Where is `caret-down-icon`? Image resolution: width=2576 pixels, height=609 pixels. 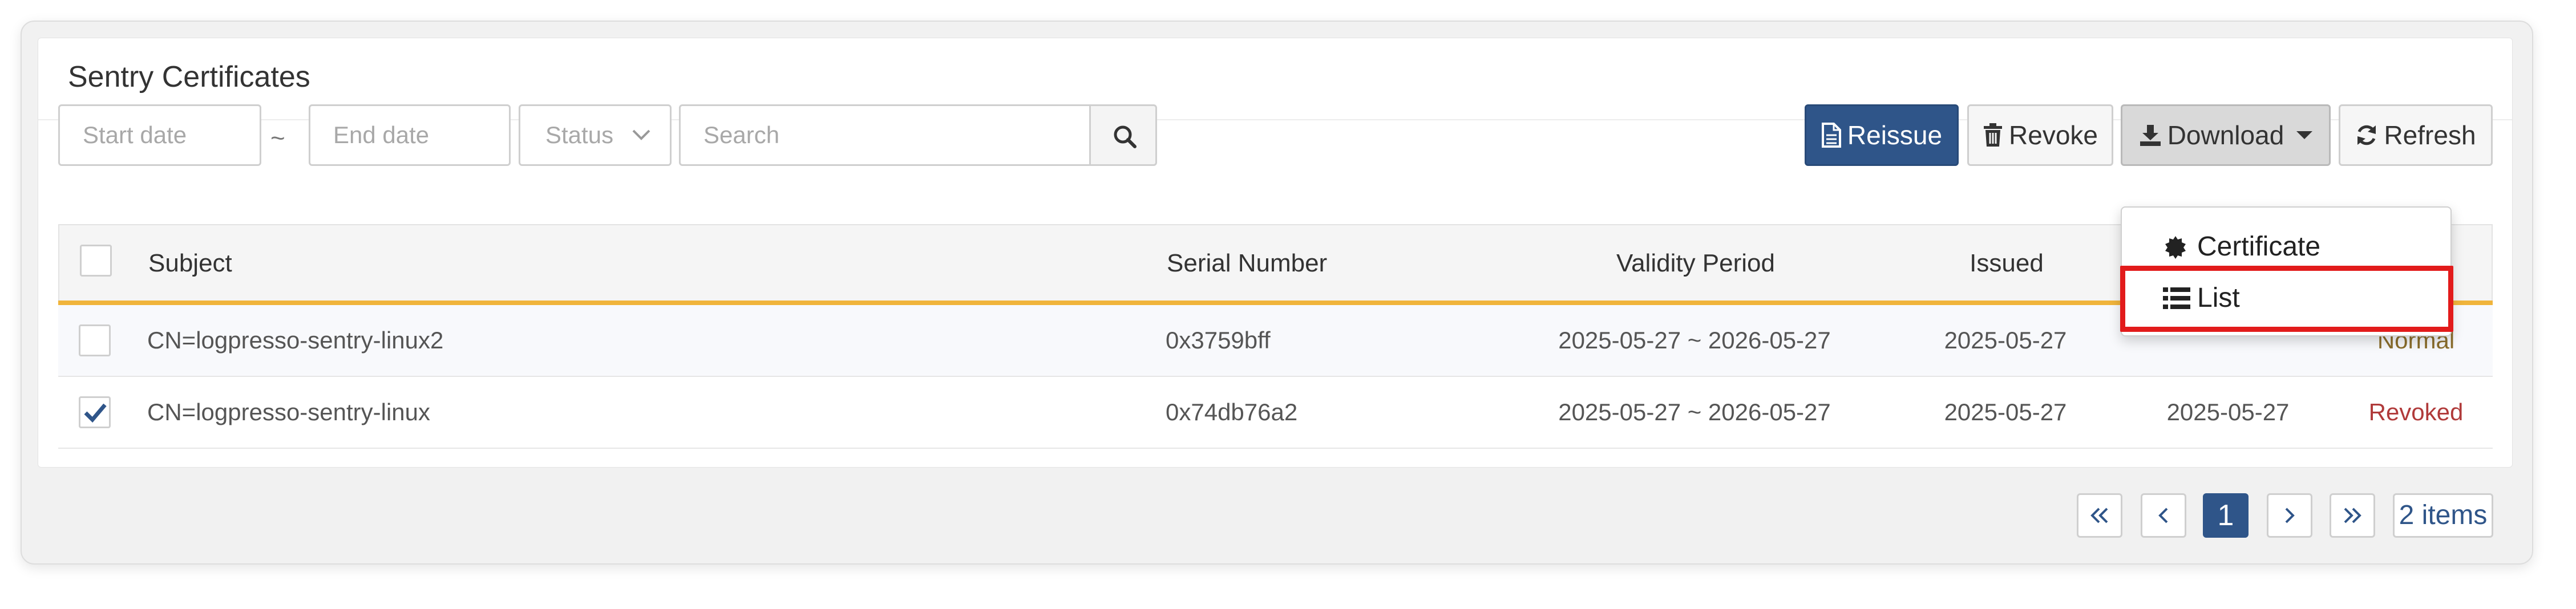 caret-down-icon is located at coordinates (2304, 135).